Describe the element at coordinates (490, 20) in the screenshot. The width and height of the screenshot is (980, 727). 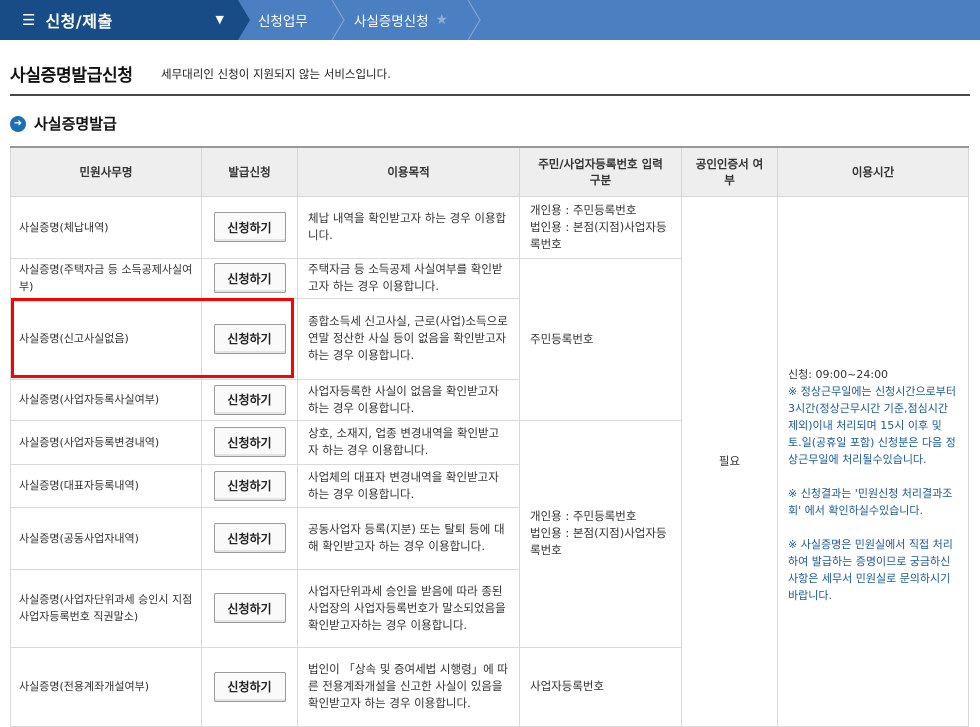
I see `top-navigation-bar: ☰ 신청/제출 ▼ 신청업무 사실증명신청 ★` at that location.